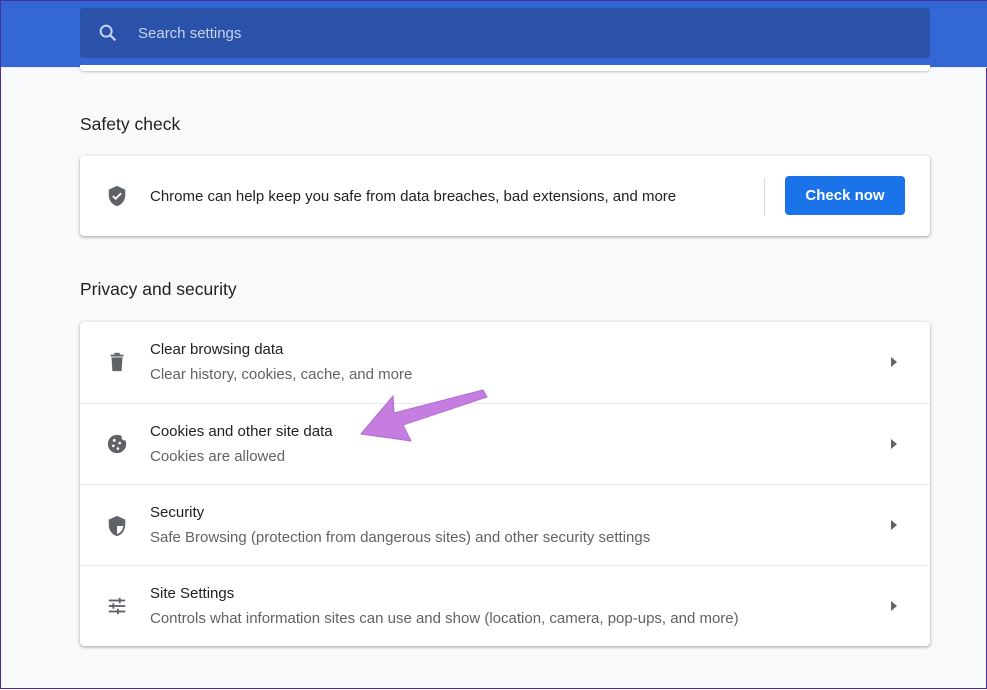 The width and height of the screenshot is (987, 690). What do you see at coordinates (281, 374) in the screenshot?
I see `row-subtitle: Clear history, cookies, cache, and more` at bounding box center [281, 374].